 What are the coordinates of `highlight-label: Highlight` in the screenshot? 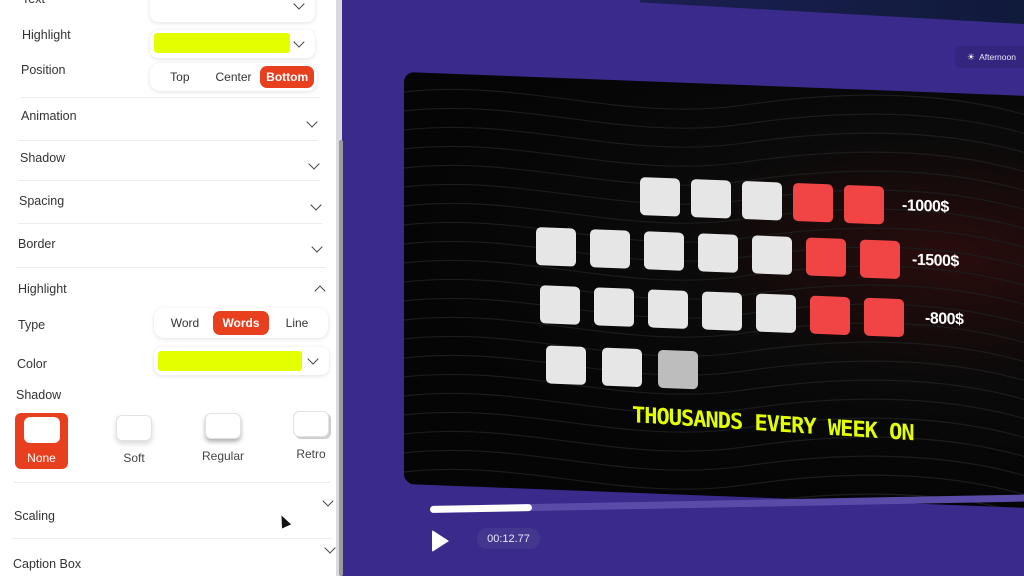 It's located at (46, 35).